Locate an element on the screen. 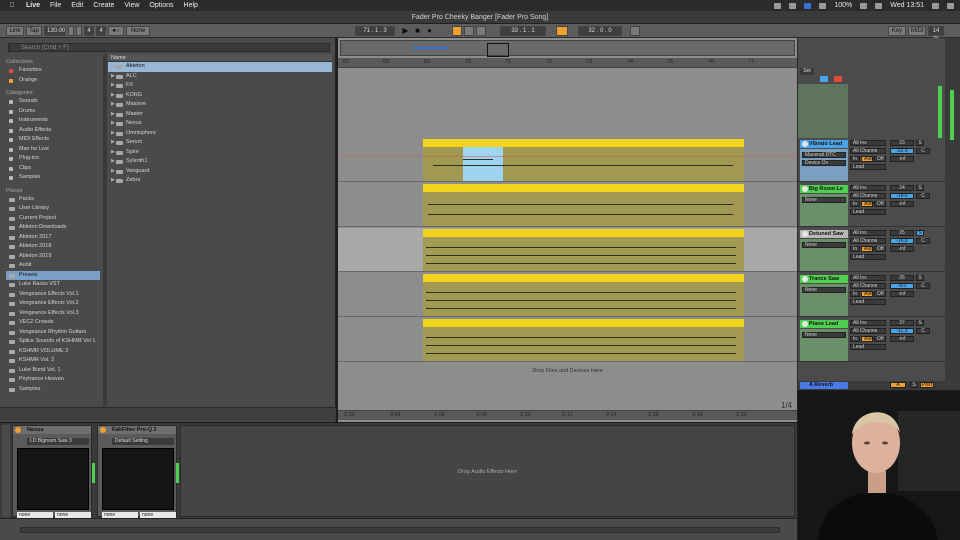 The image size is (960, 540). track-lane-piano-lead is located at coordinates (567, 340).